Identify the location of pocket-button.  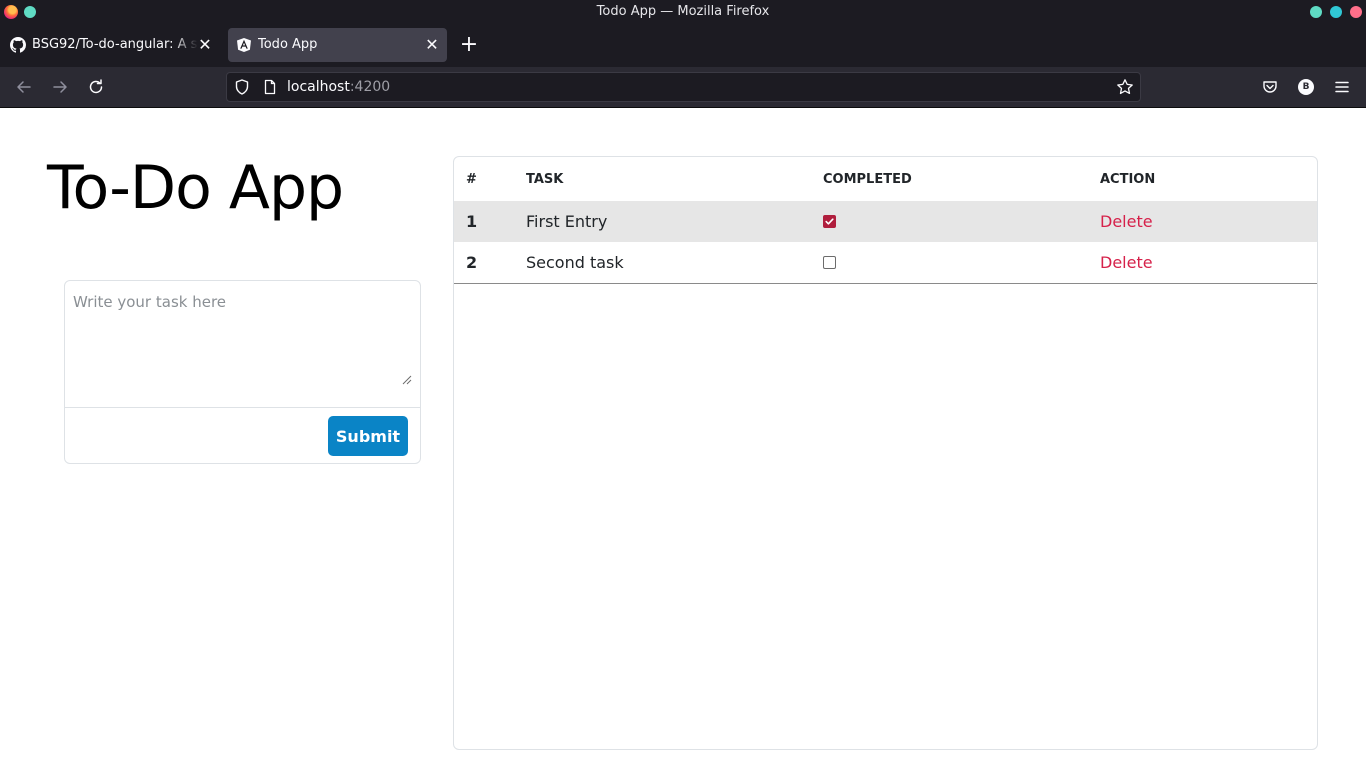
(1270, 87).